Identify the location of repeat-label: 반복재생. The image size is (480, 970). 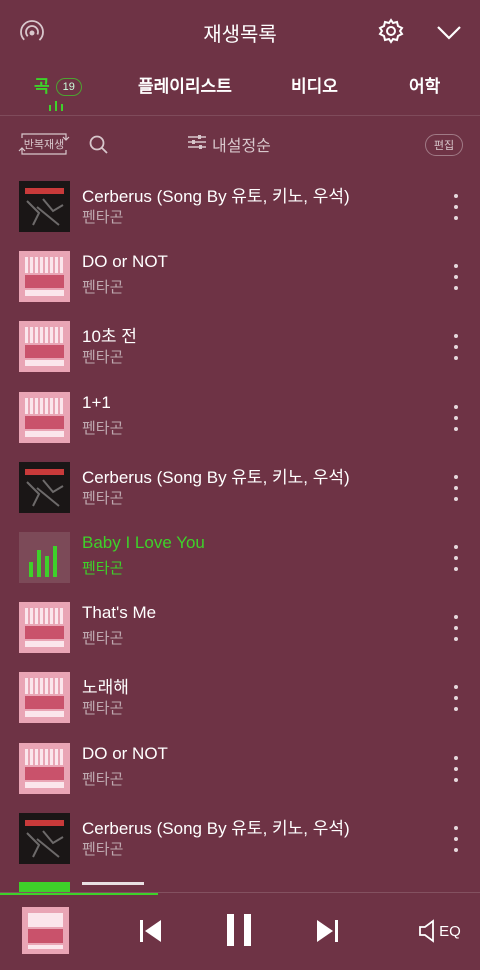
(44, 145).